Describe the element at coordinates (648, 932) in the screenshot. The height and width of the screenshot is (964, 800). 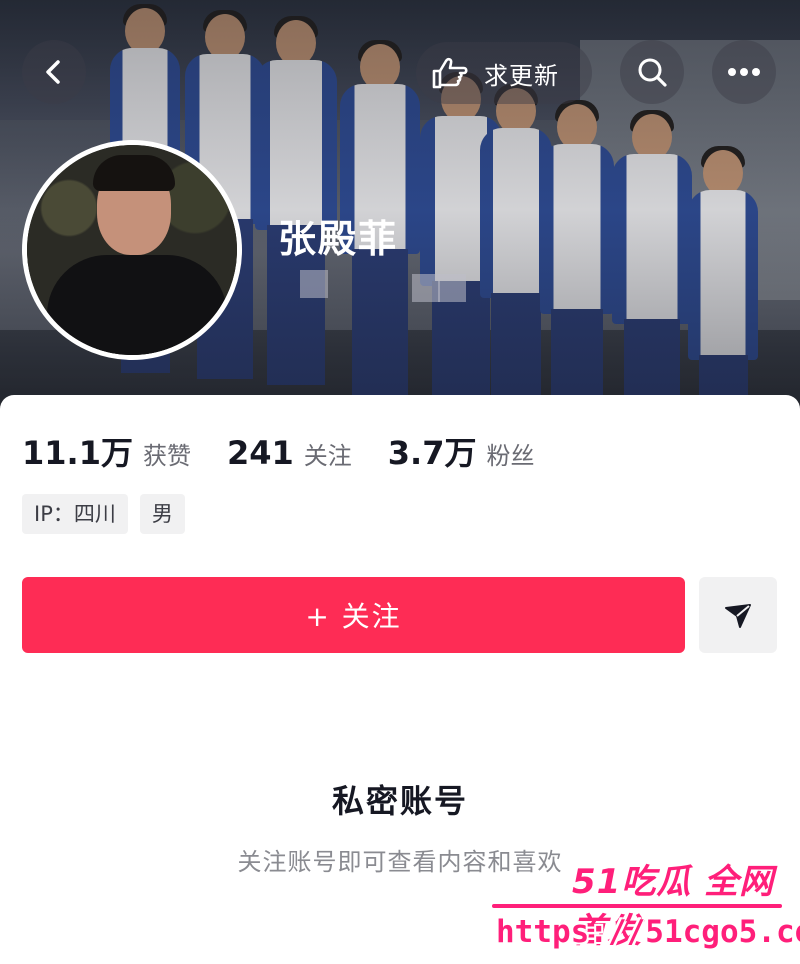
I see `watermark-url: https://51cgo5.com` at that location.